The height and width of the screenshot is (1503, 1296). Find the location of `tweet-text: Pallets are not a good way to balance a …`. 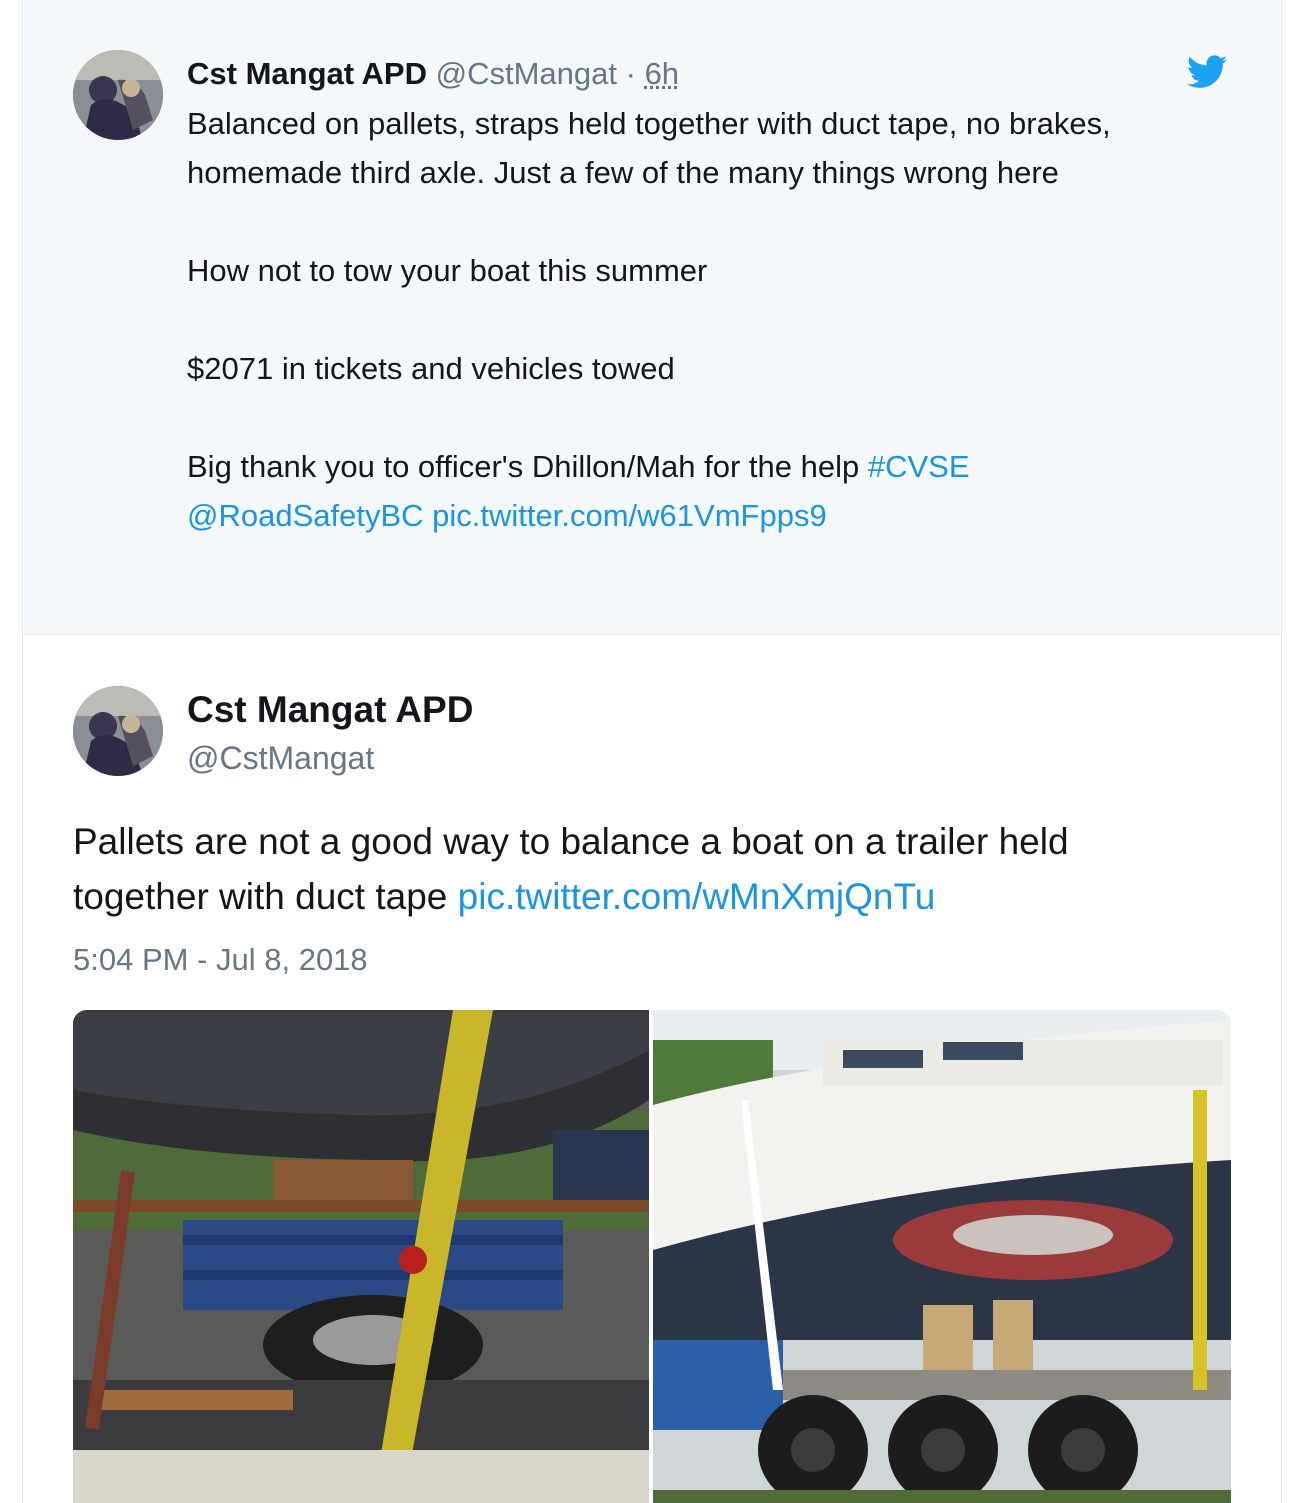

tweet-text: Pallets are not a good way to balance a … is located at coordinates (633, 869).